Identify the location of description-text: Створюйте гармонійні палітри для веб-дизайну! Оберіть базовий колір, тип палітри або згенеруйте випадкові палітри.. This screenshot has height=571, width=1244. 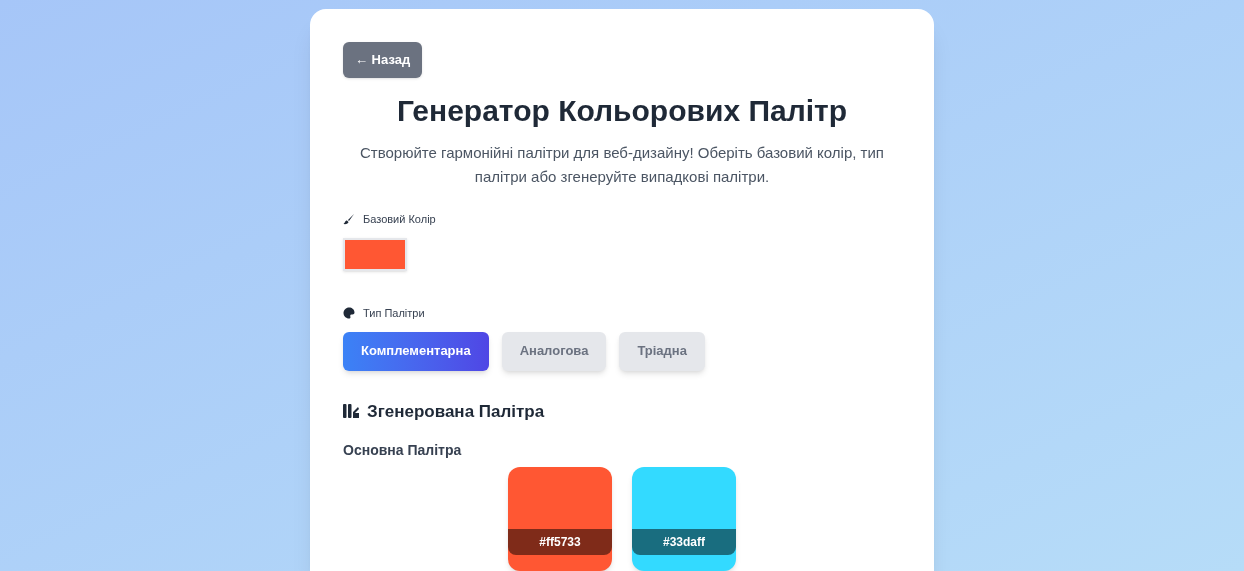
(622, 165).